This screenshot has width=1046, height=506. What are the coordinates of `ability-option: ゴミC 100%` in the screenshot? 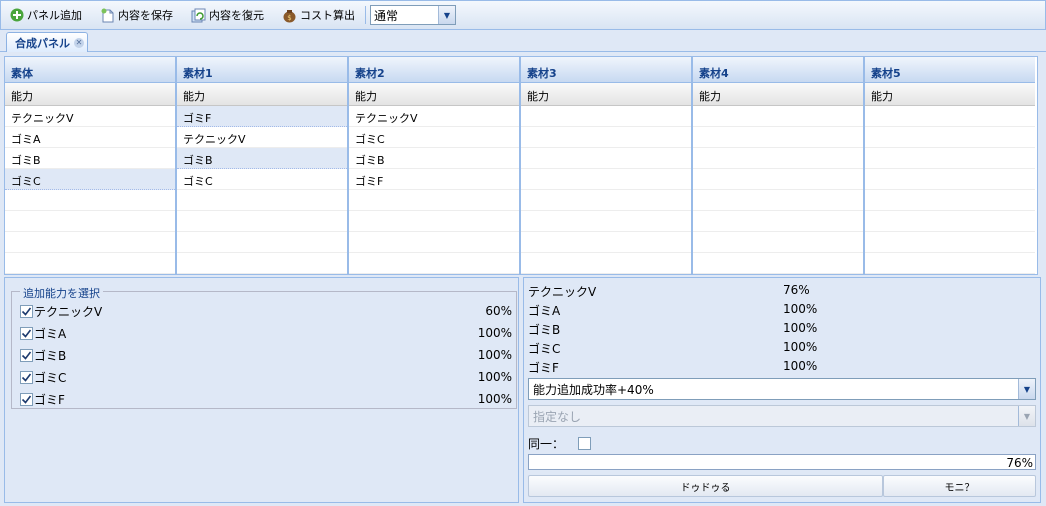 It's located at (266, 377).